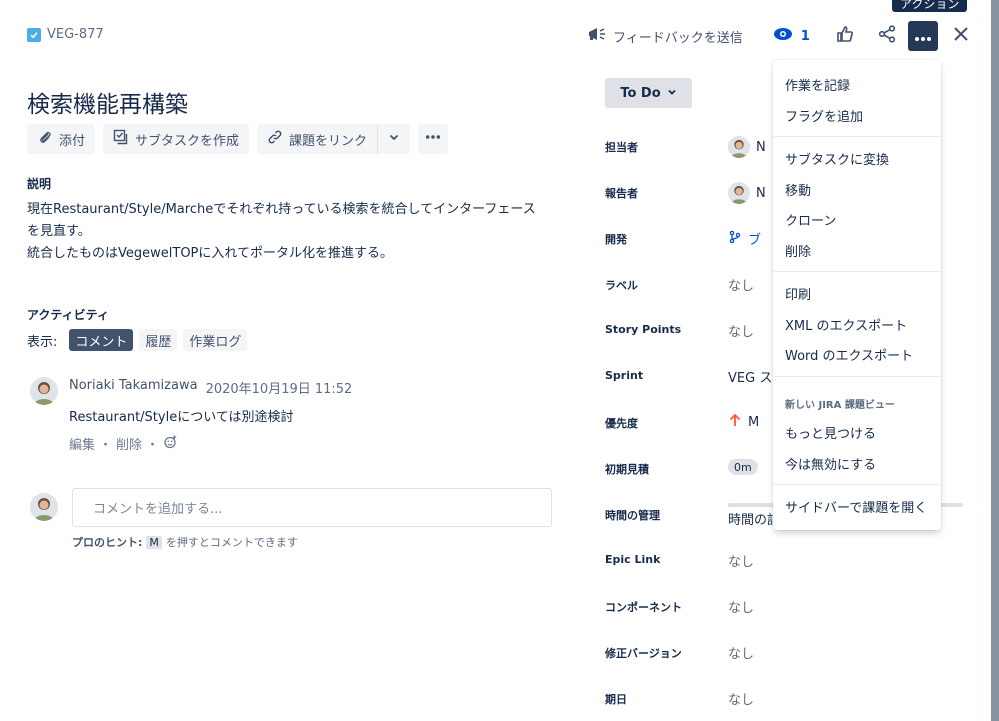 Image resolution: width=999 pixels, height=721 pixels. Describe the element at coordinates (210, 253) in the screenshot. I see `description-line: 統合したものはVegewelTOPに入れてポータル化を推進する。` at that location.